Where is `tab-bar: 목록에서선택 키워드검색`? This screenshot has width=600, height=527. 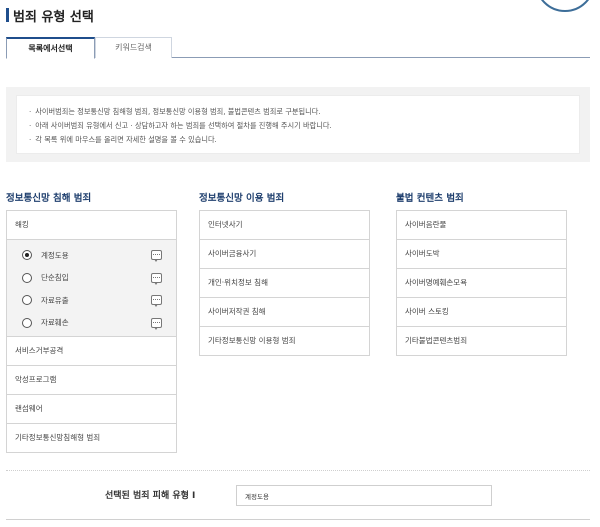
tab-bar: 목록에서선택 키워드검색 is located at coordinates (298, 48).